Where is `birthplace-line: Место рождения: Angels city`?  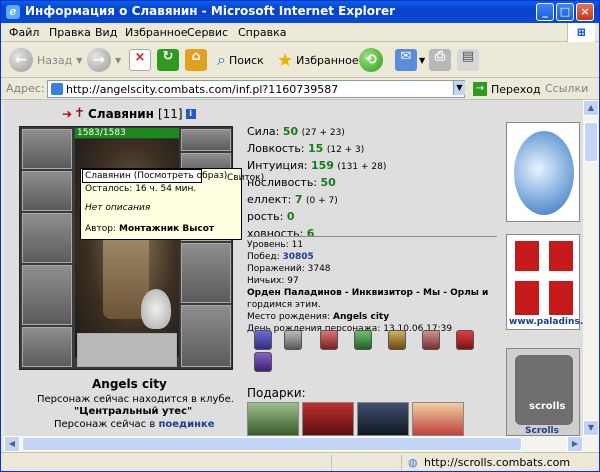 birthplace-line: Место рождения: Angels city is located at coordinates (318, 317).